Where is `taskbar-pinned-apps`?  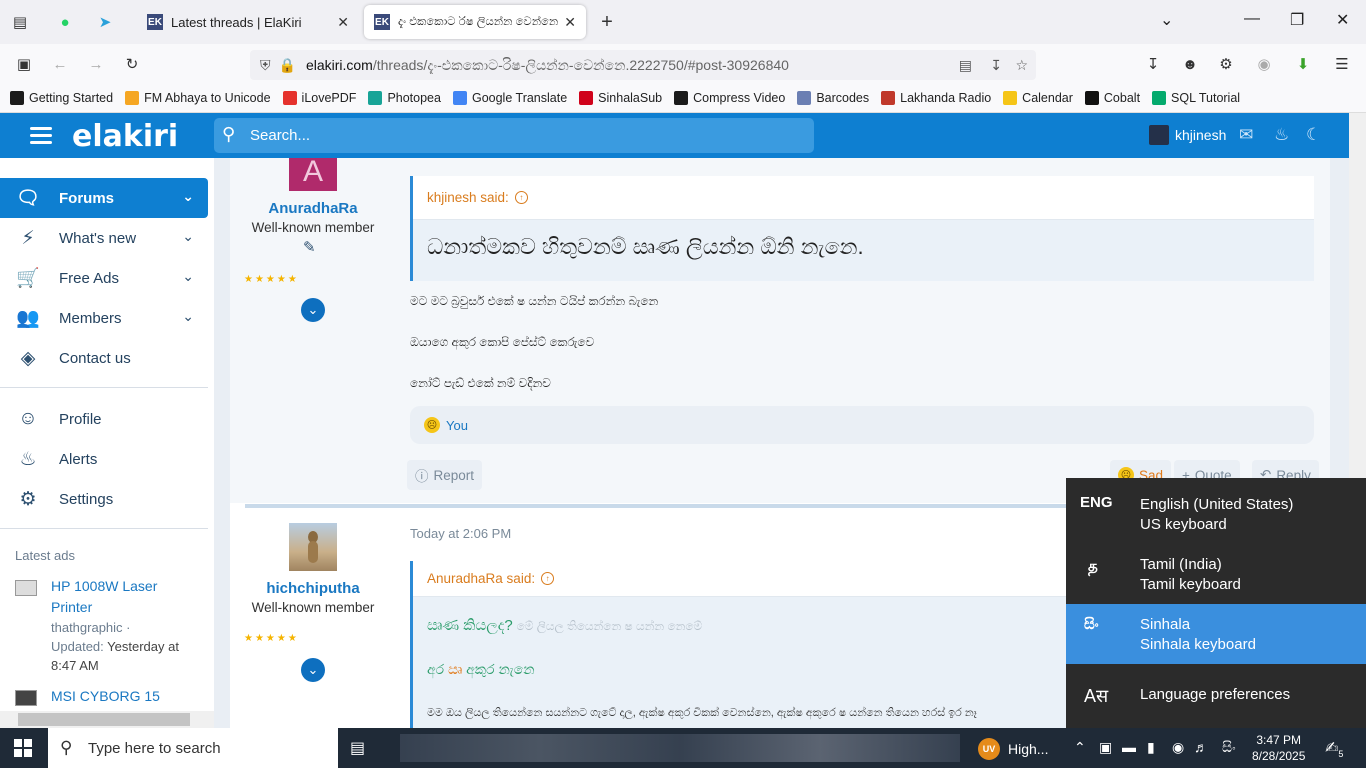
taskbar-pinned-apps is located at coordinates (680, 748).